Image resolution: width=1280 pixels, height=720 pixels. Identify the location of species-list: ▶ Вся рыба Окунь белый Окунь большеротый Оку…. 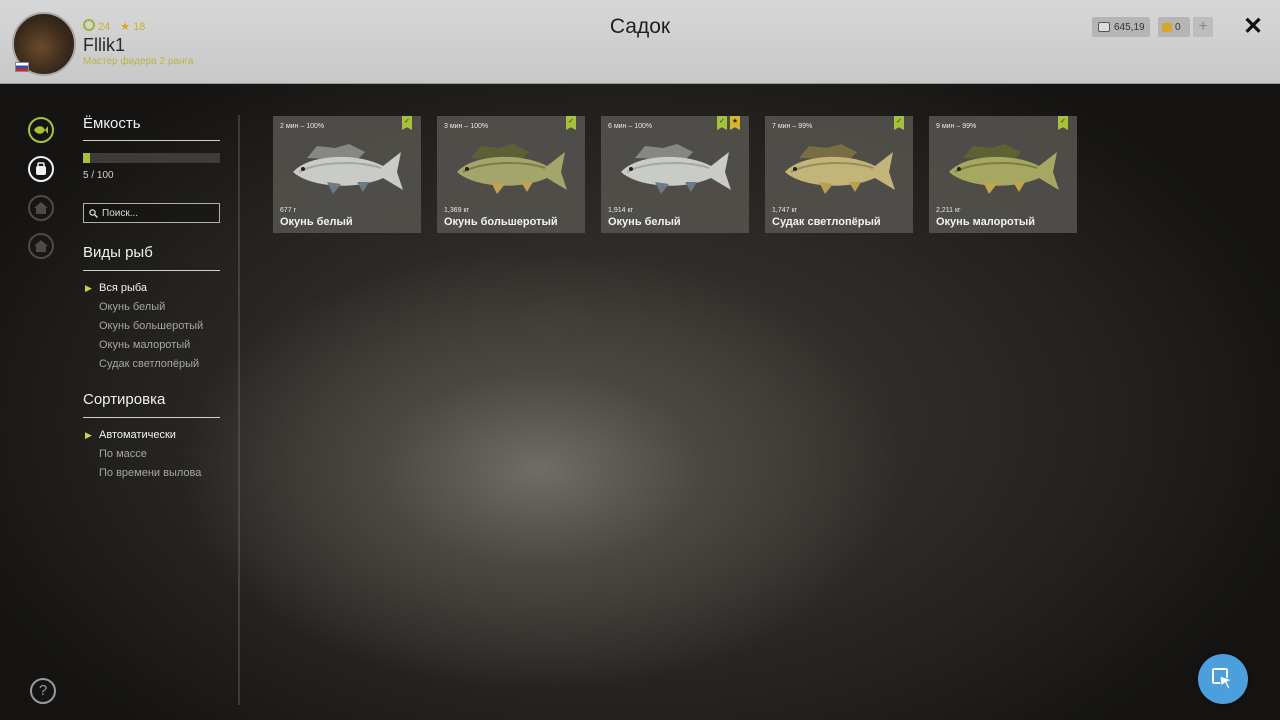
(158, 326).